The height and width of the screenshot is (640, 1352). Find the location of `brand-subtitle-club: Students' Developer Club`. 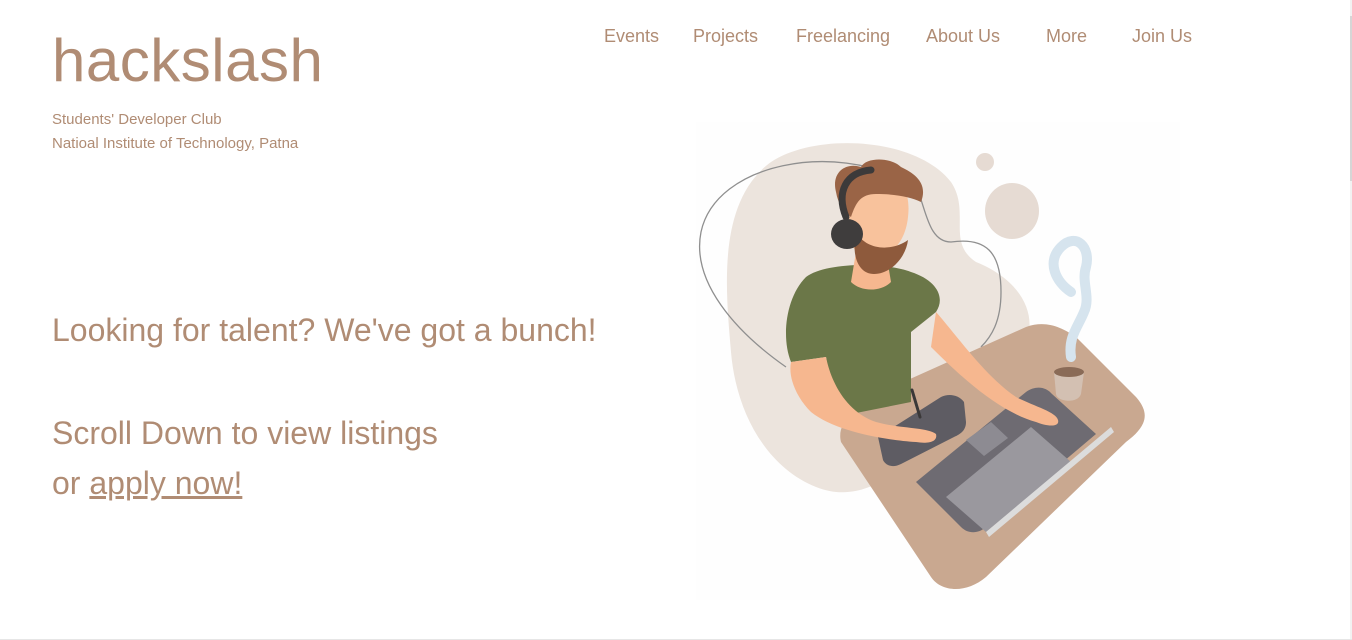

brand-subtitle-club: Students' Developer Club is located at coordinates (137, 119).